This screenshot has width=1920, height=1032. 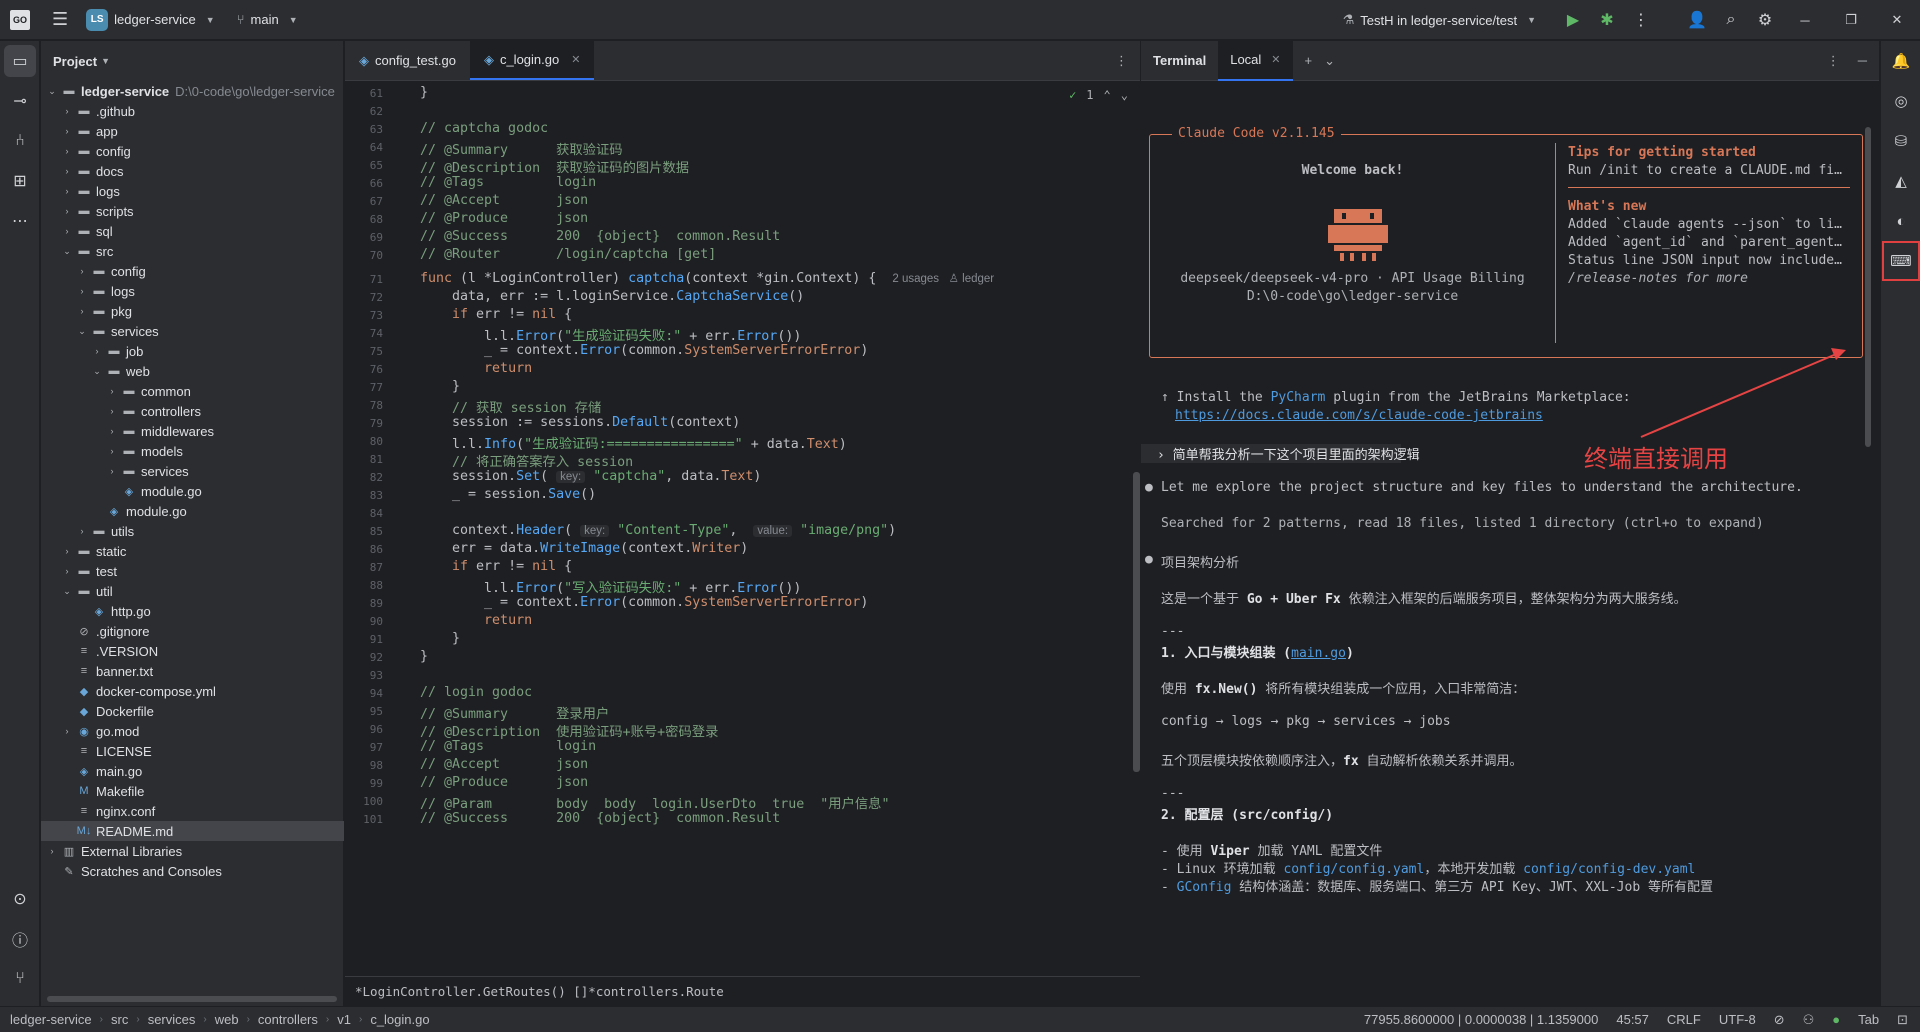 What do you see at coordinates (580, 422) in the screenshot?
I see `code-line: session := sessions.Default(context)` at bounding box center [580, 422].